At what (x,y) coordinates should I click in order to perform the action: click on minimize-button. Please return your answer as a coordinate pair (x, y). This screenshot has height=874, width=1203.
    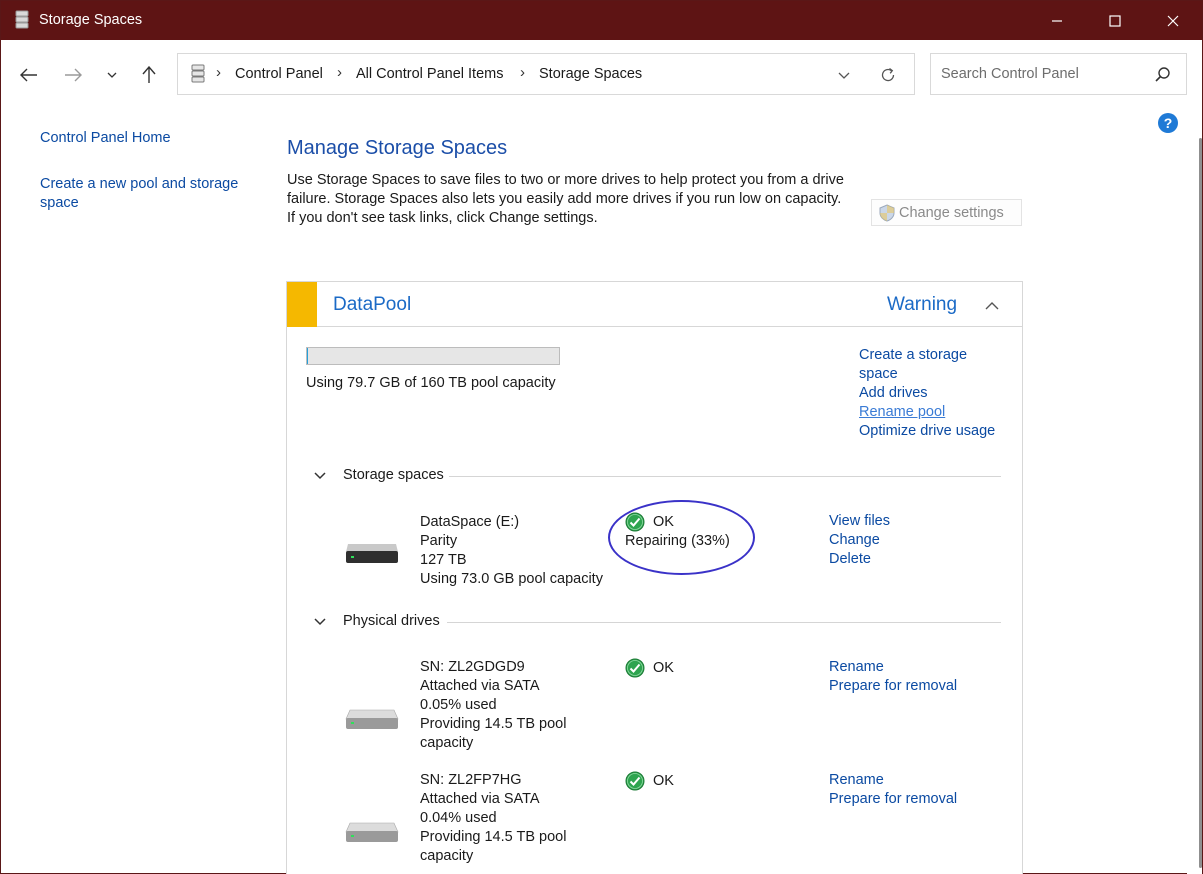
    Looking at the image, I should click on (1057, 20).